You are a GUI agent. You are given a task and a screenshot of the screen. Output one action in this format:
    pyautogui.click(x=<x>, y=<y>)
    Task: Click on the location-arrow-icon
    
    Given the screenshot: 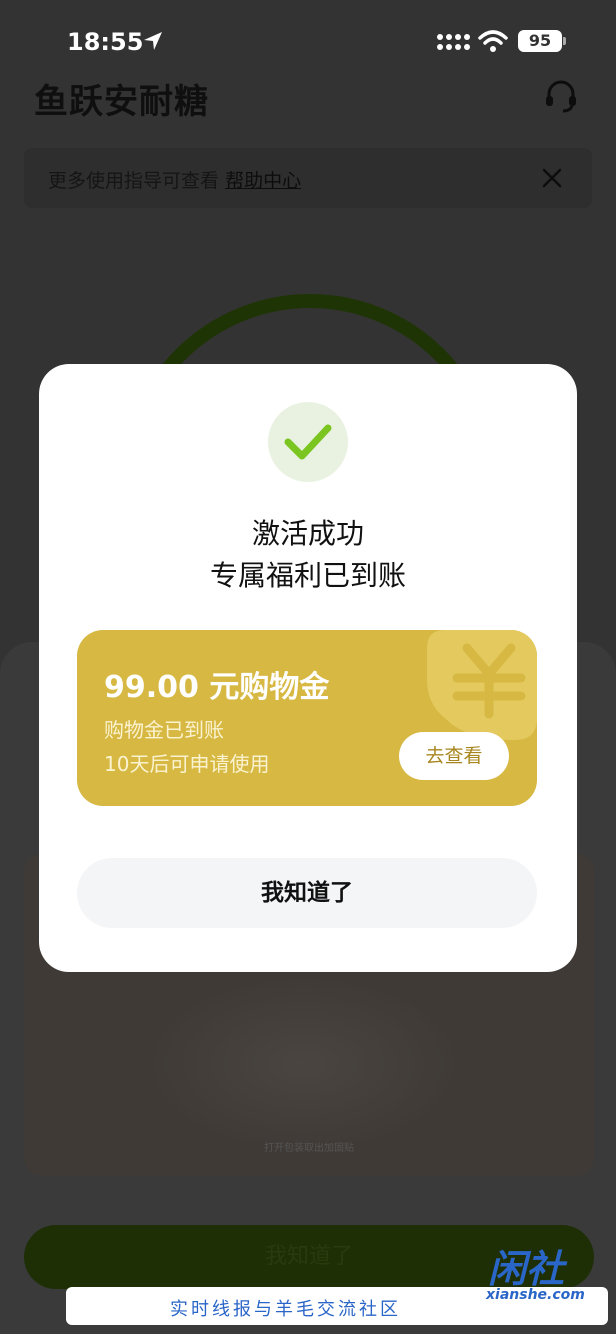 What is the action you would take?
    pyautogui.click(x=153, y=41)
    